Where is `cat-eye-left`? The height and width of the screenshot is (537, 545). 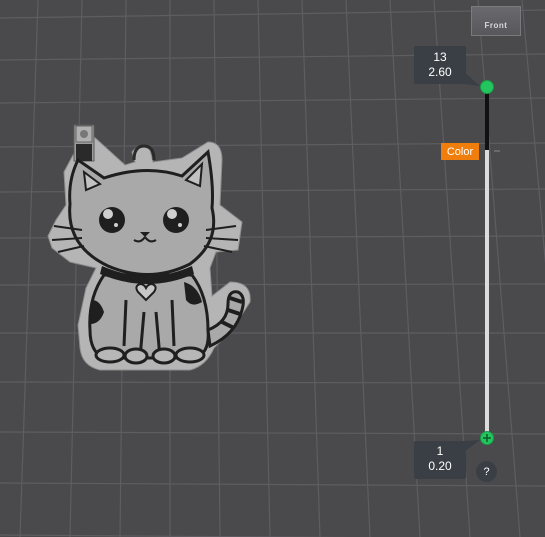 cat-eye-left is located at coordinates (112, 220).